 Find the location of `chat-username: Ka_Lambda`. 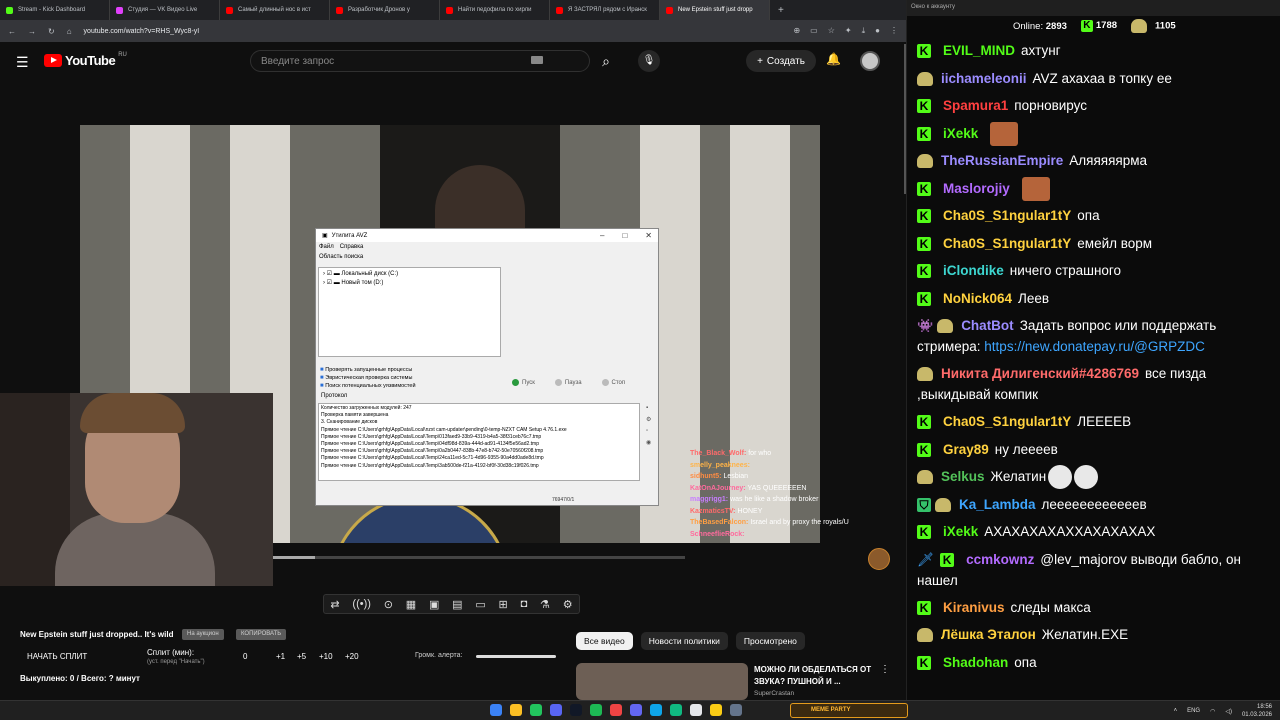

chat-username: Ka_Lambda is located at coordinates (997, 504).